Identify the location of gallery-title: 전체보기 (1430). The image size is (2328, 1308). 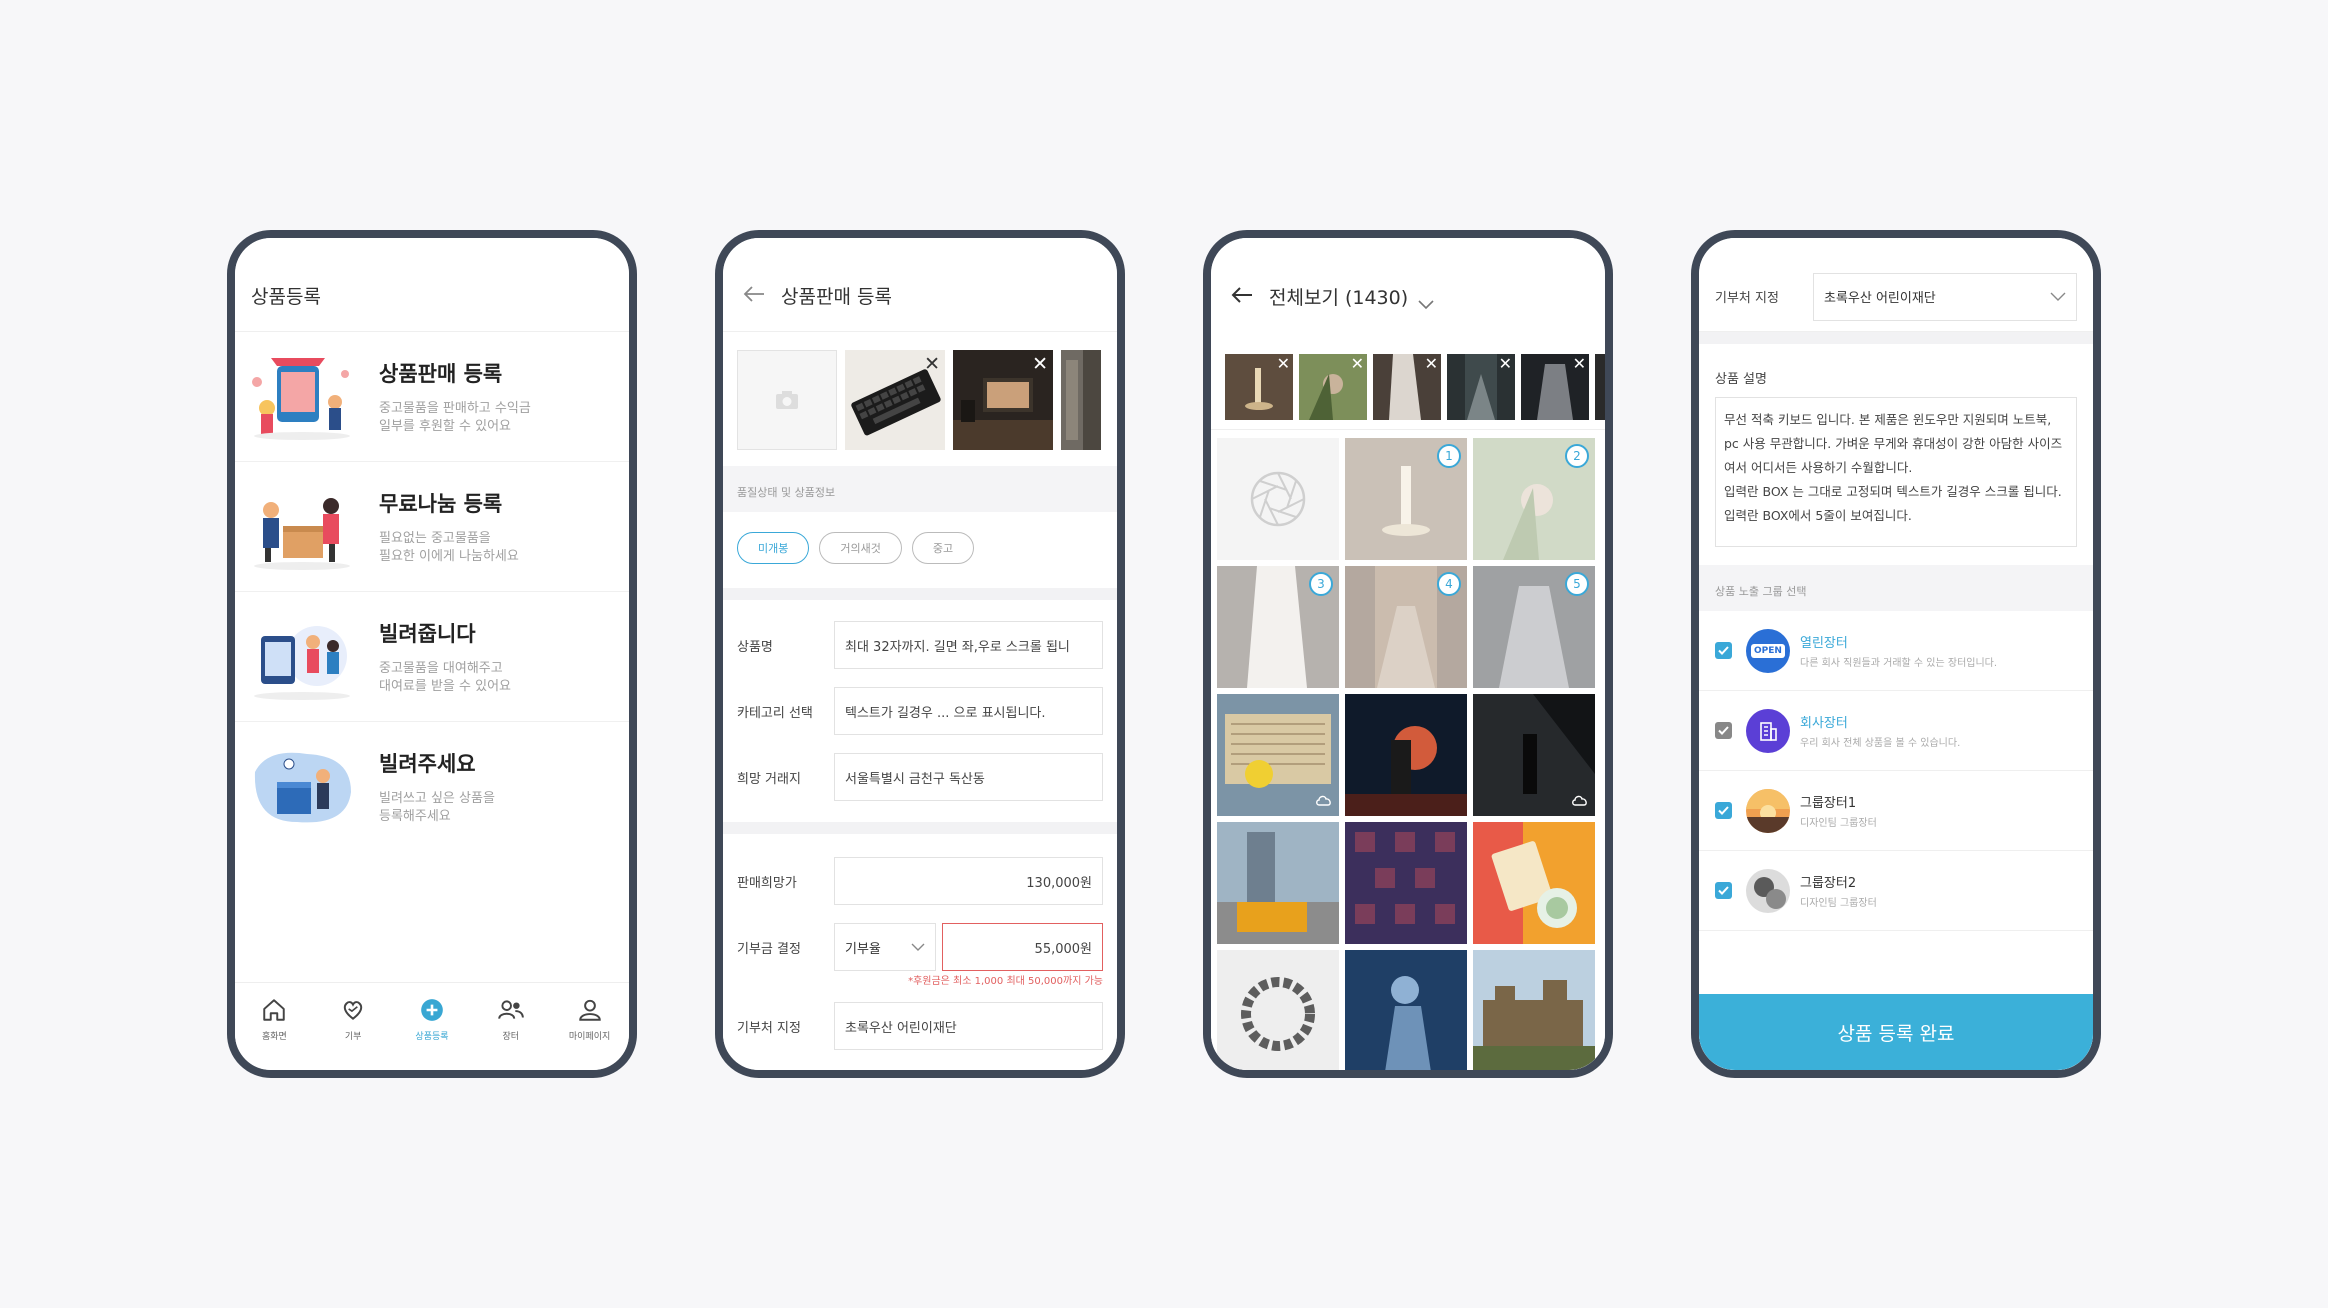
(1338, 296).